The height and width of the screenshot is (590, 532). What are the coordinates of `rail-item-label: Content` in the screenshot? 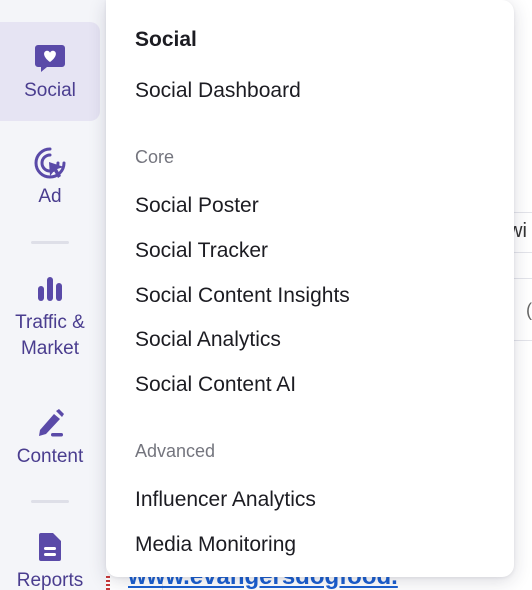 It's located at (50, 456).